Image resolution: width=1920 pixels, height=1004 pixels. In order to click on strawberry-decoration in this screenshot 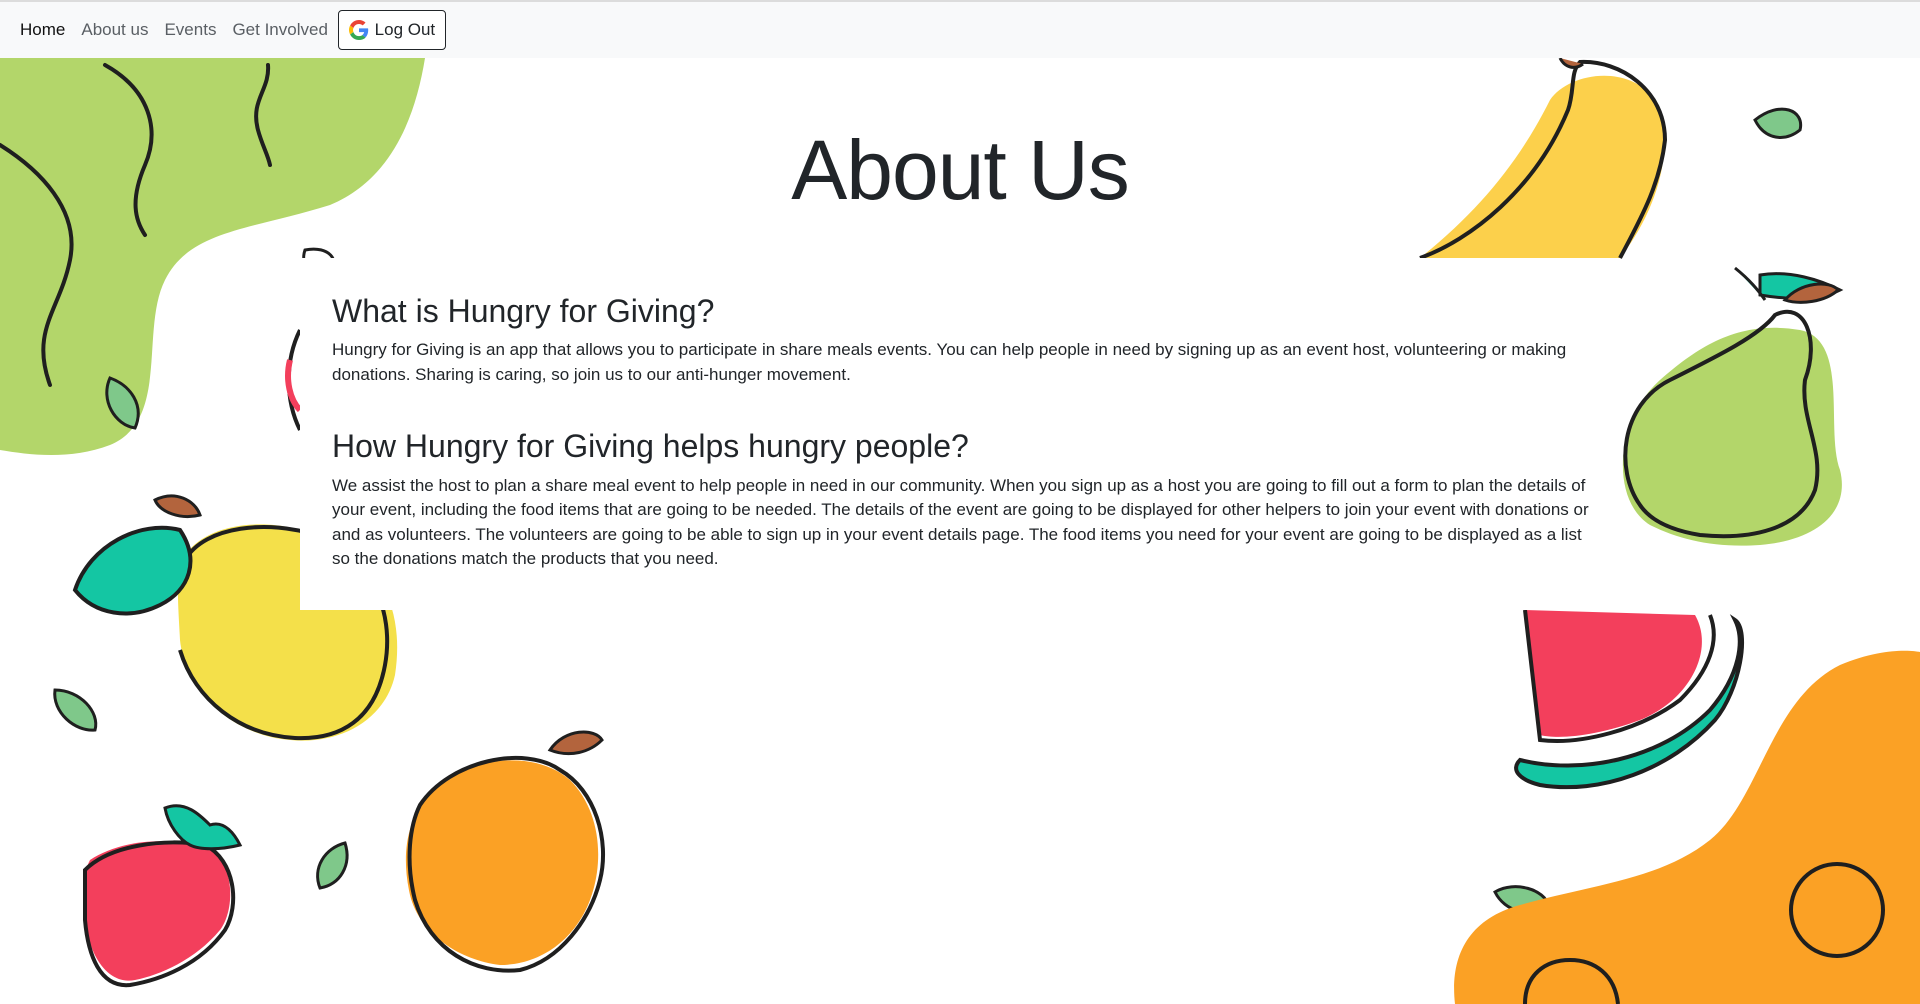, I will do `click(163, 896)`.